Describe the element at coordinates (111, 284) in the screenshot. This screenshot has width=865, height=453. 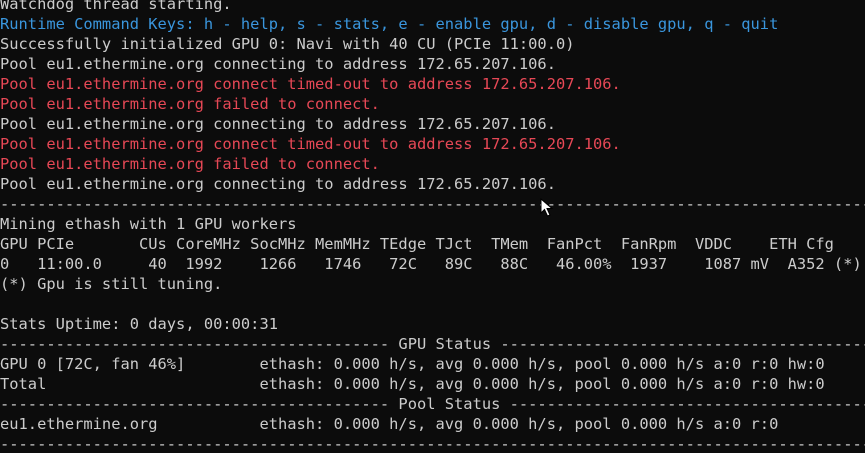
I see `tuning-note: (*) Gpu is still tuning.` at that location.